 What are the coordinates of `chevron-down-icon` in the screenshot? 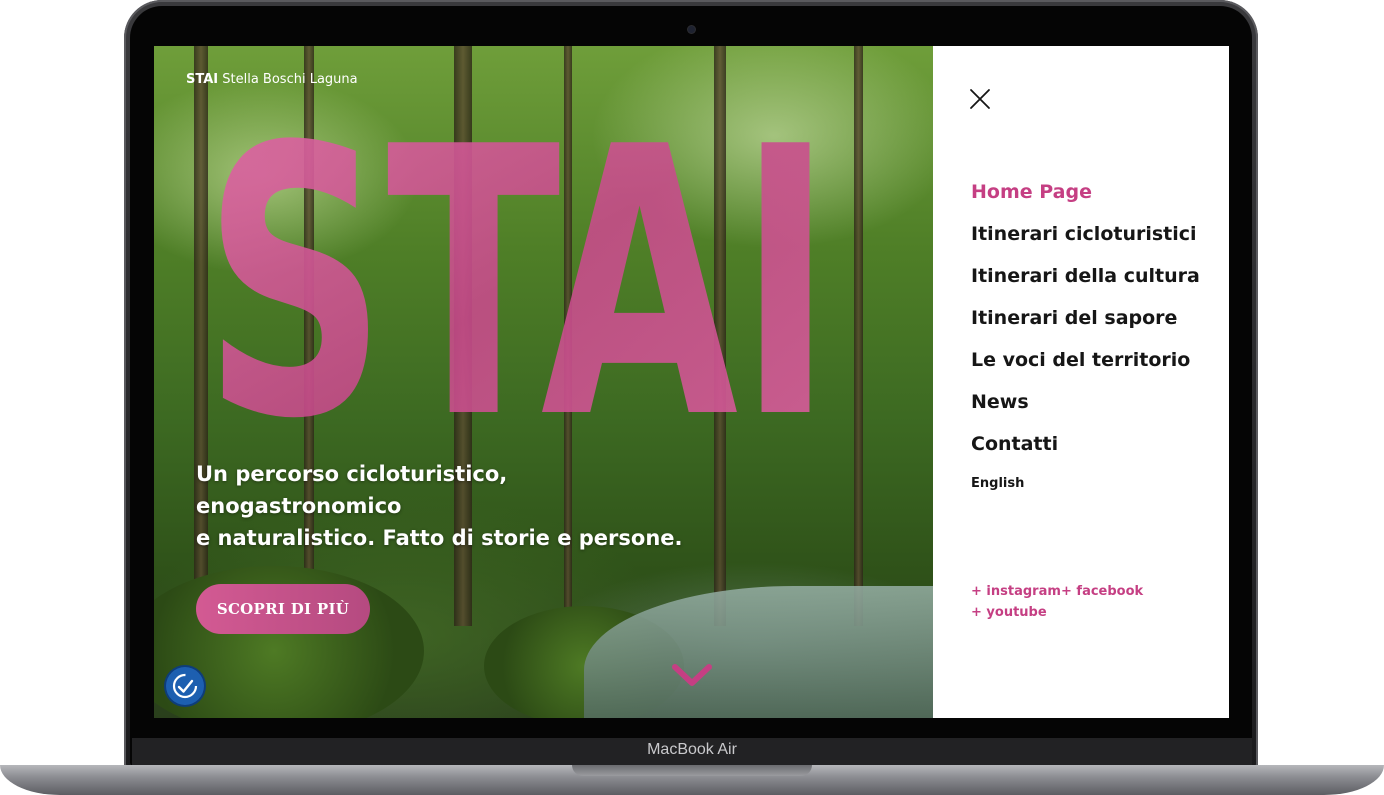 It's located at (692, 675).